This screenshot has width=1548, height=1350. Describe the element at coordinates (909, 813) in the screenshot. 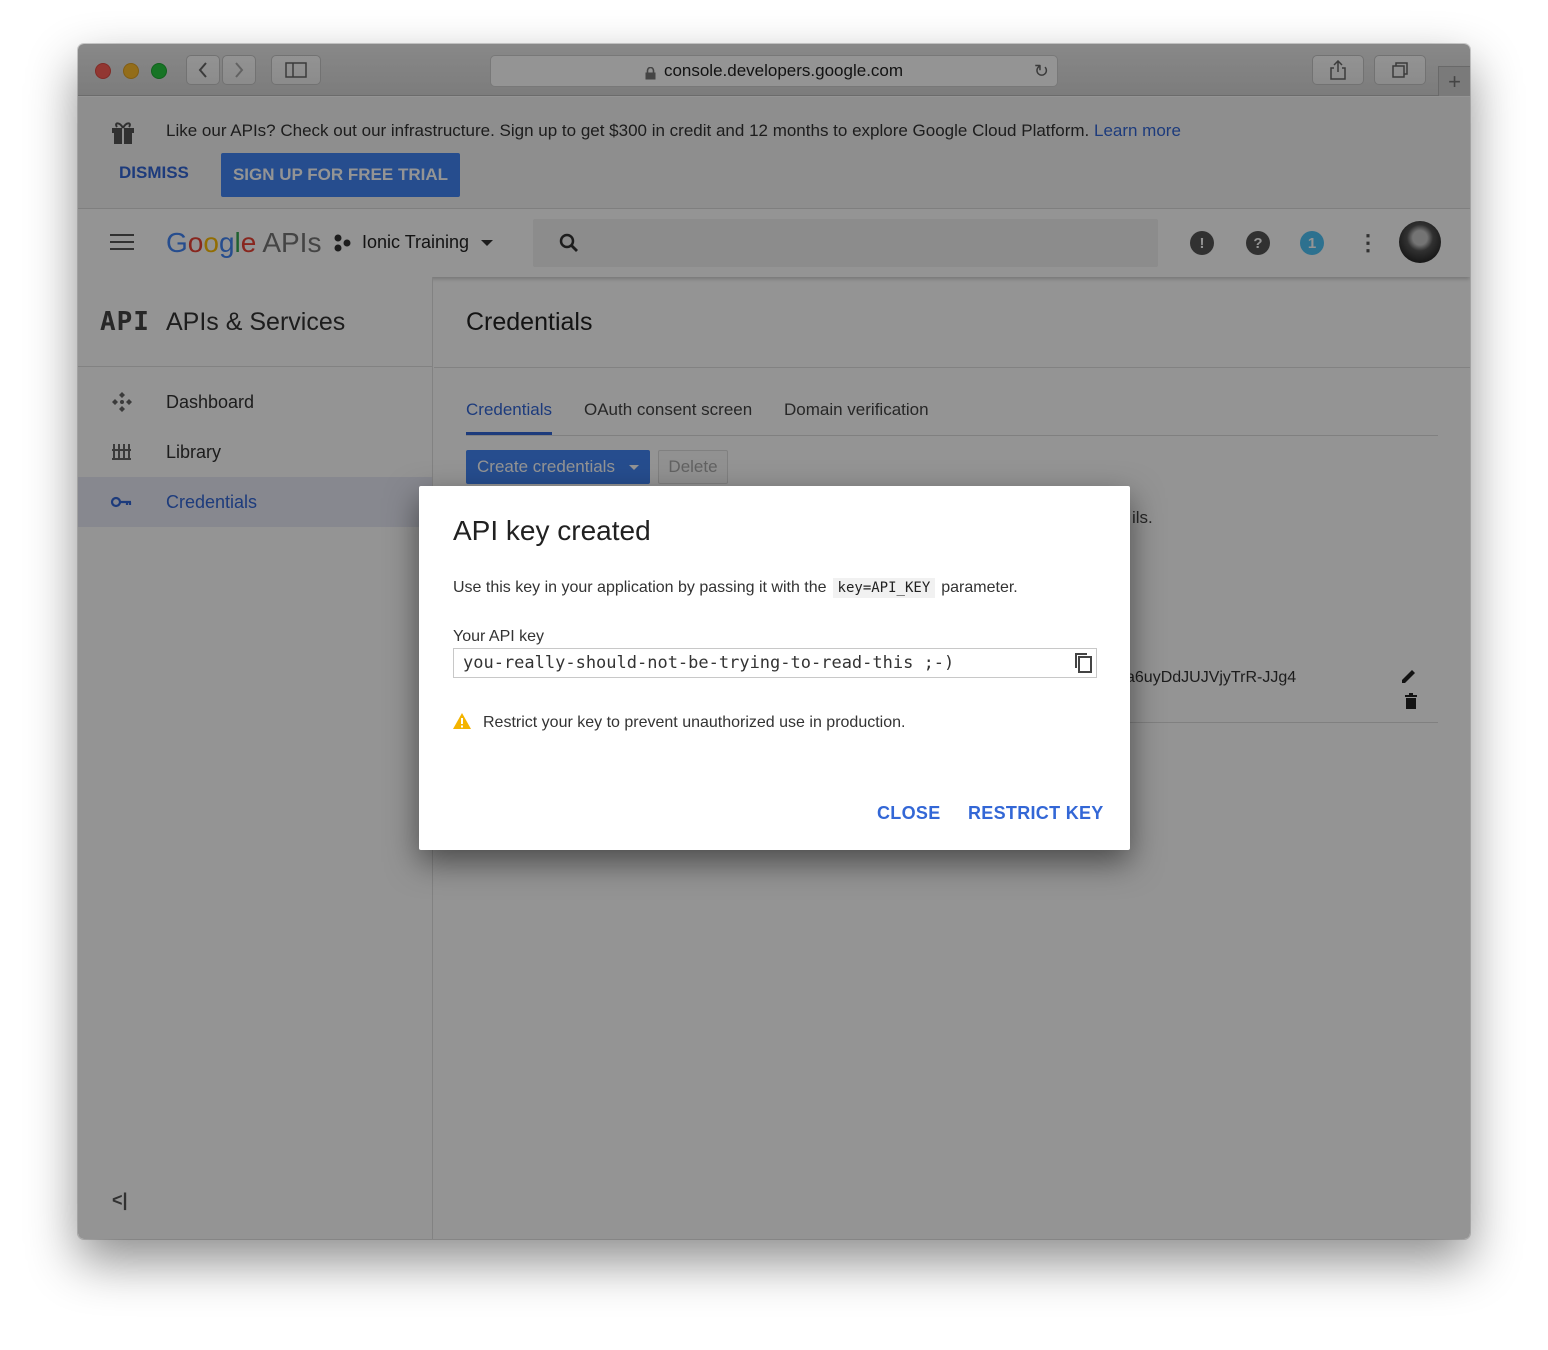

I see `close-button: CLOSE` at that location.